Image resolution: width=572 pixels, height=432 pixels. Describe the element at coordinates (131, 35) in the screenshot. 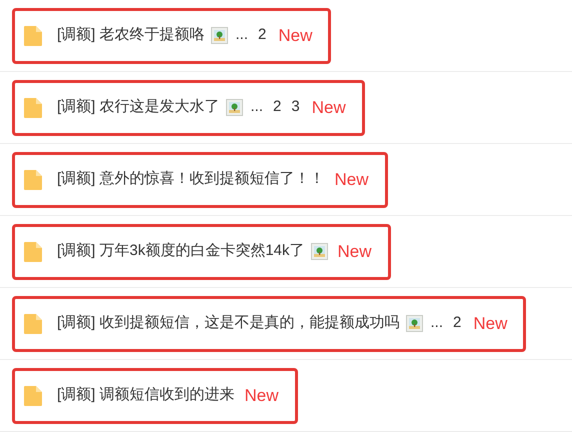

I see `thread-title-link: [调额] 老农终于提额咯` at that location.